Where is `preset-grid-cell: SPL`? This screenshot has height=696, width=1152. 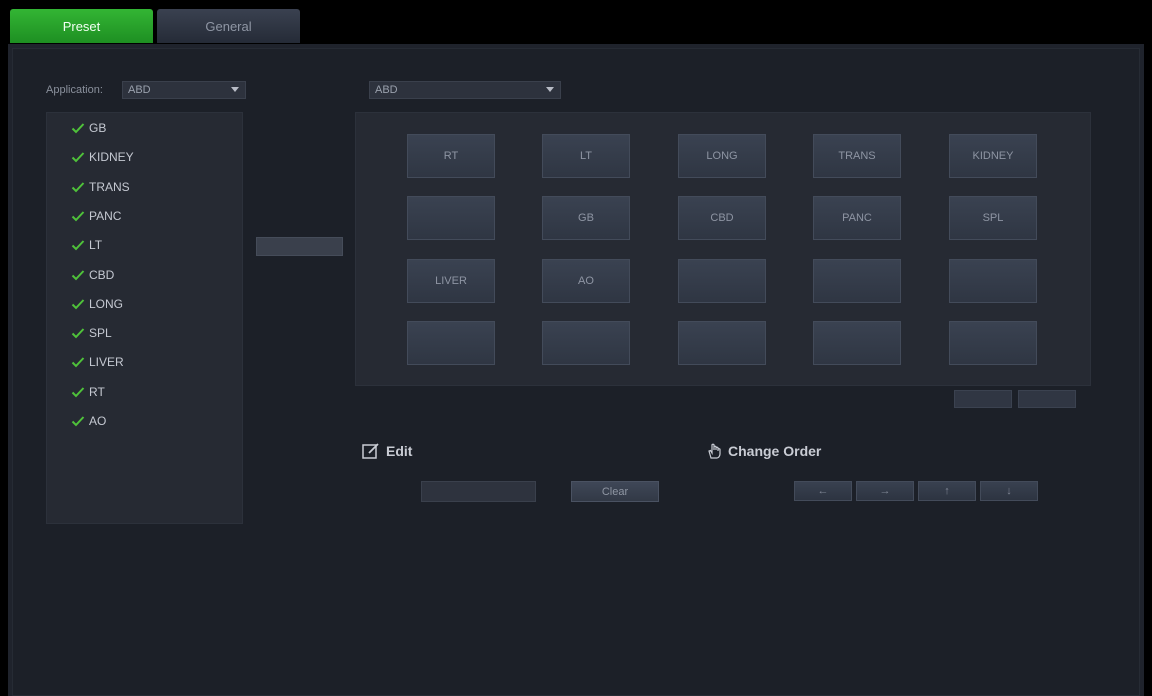
preset-grid-cell: SPL is located at coordinates (993, 218).